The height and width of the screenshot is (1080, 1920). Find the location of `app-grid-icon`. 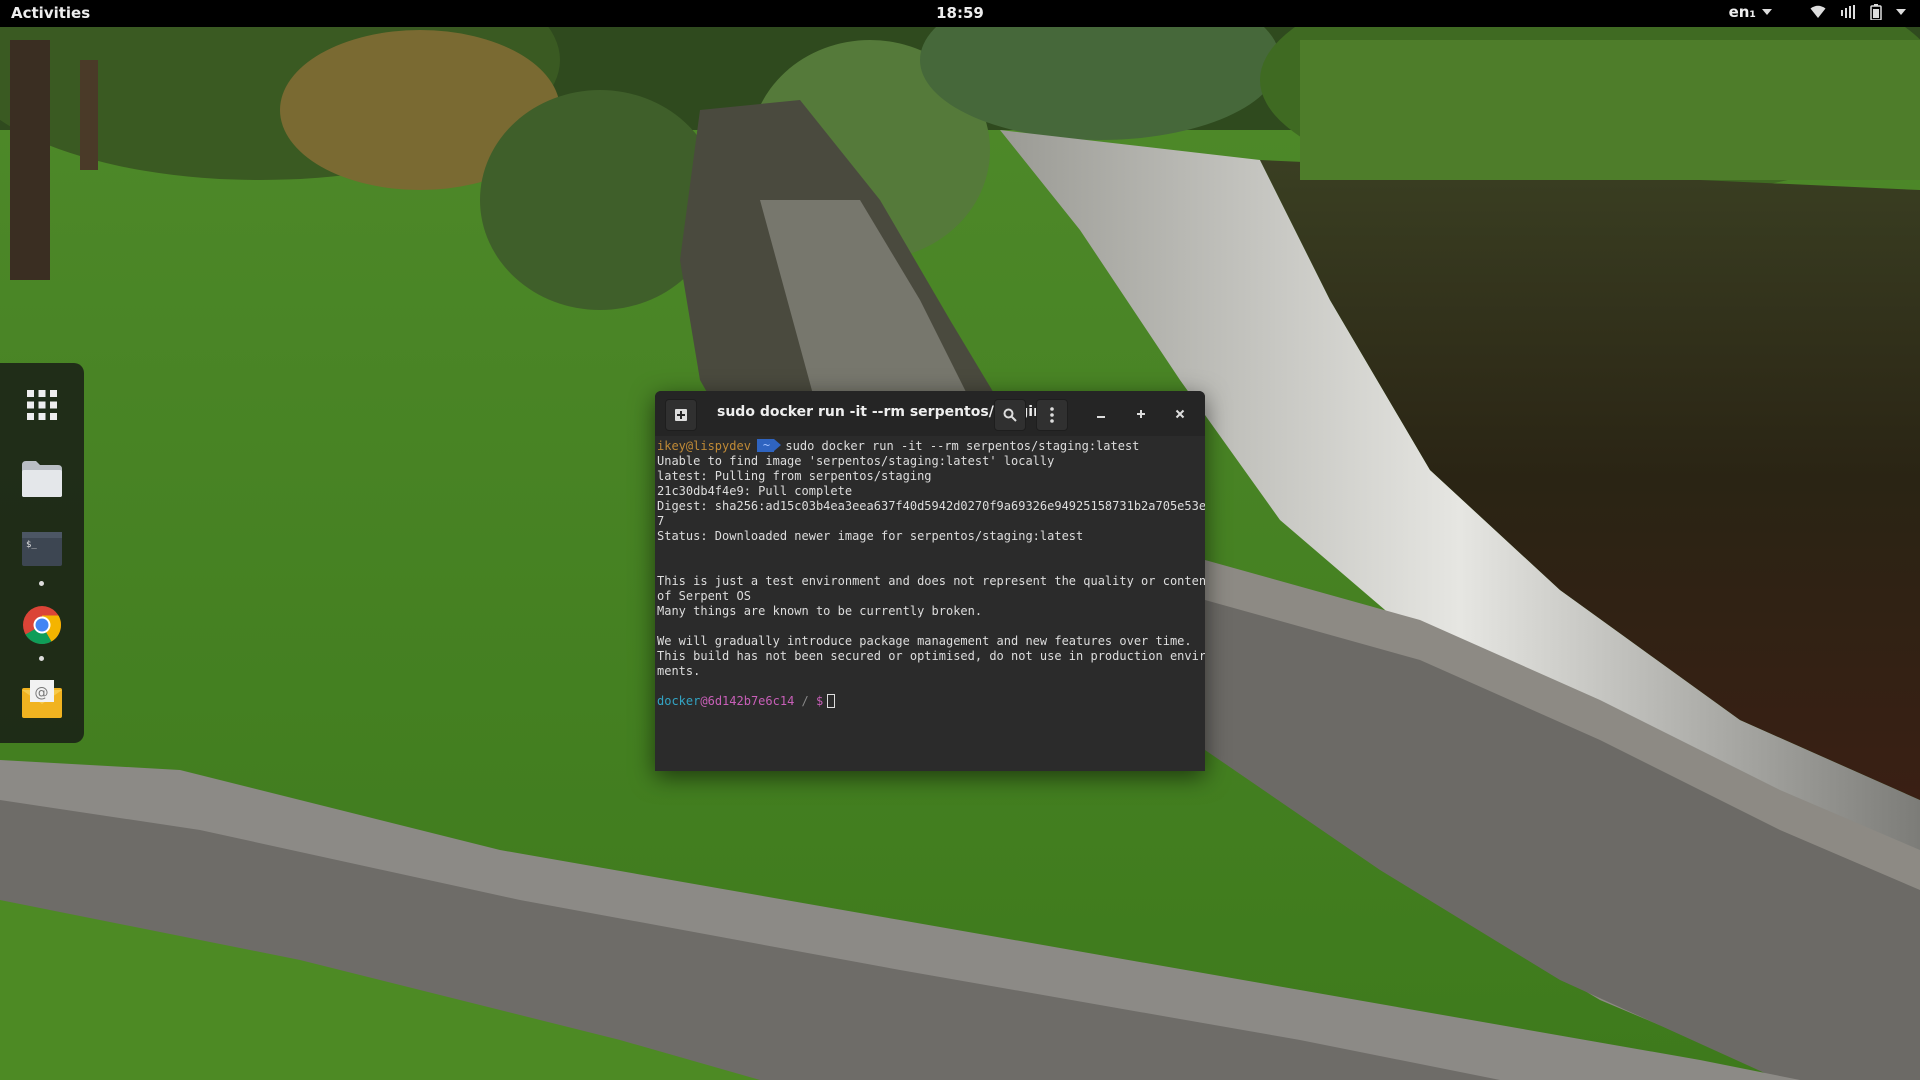

app-grid-icon is located at coordinates (42, 405).